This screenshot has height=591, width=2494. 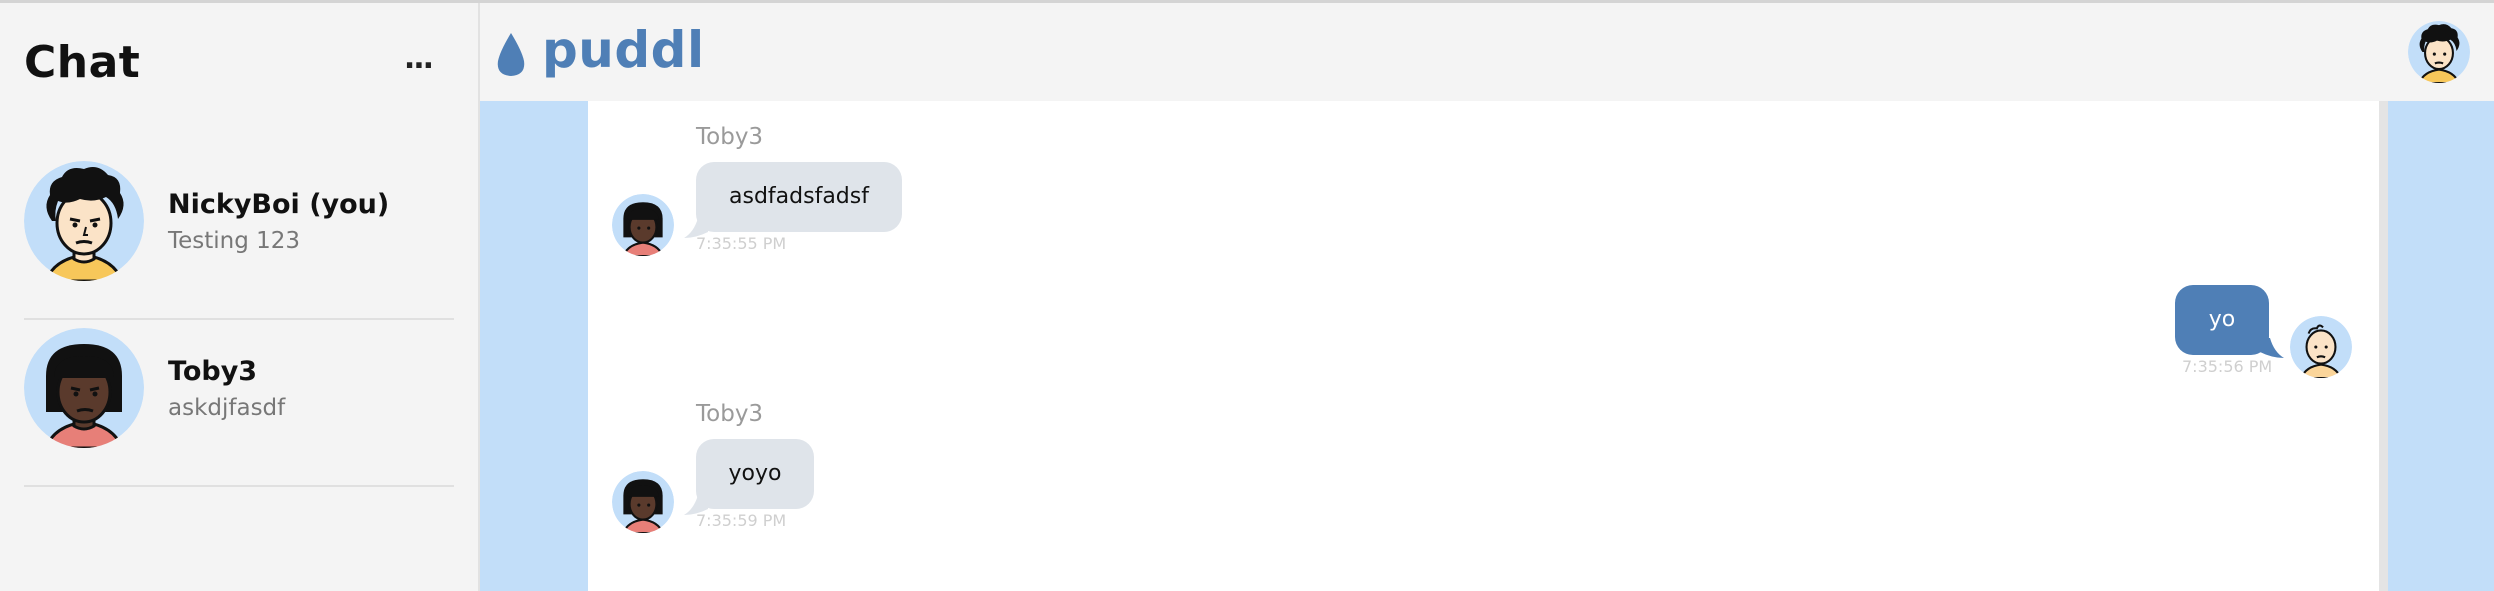 What do you see at coordinates (239, 486) in the screenshot?
I see `divider` at bounding box center [239, 486].